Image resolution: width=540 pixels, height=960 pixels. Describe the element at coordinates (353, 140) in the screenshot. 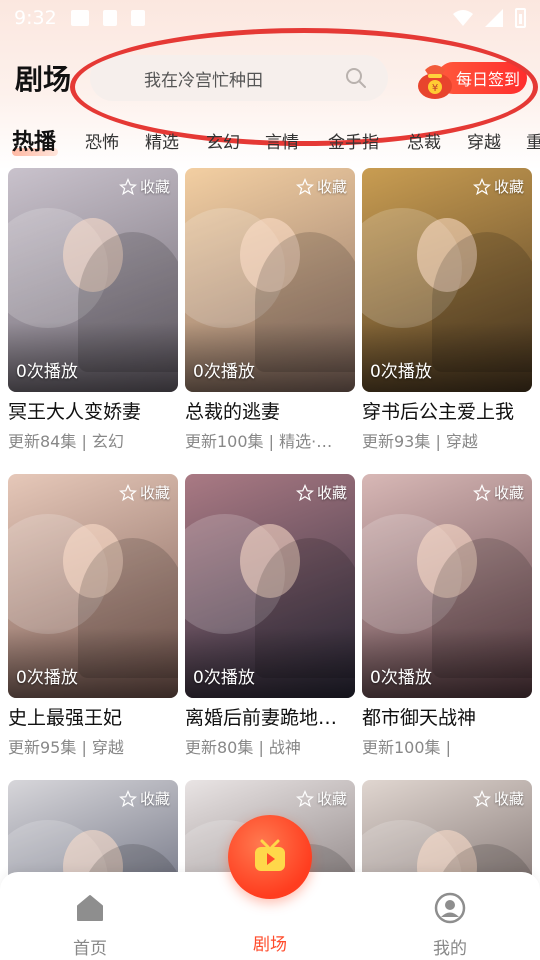

I see `tab-golden-finger: 金手指` at that location.